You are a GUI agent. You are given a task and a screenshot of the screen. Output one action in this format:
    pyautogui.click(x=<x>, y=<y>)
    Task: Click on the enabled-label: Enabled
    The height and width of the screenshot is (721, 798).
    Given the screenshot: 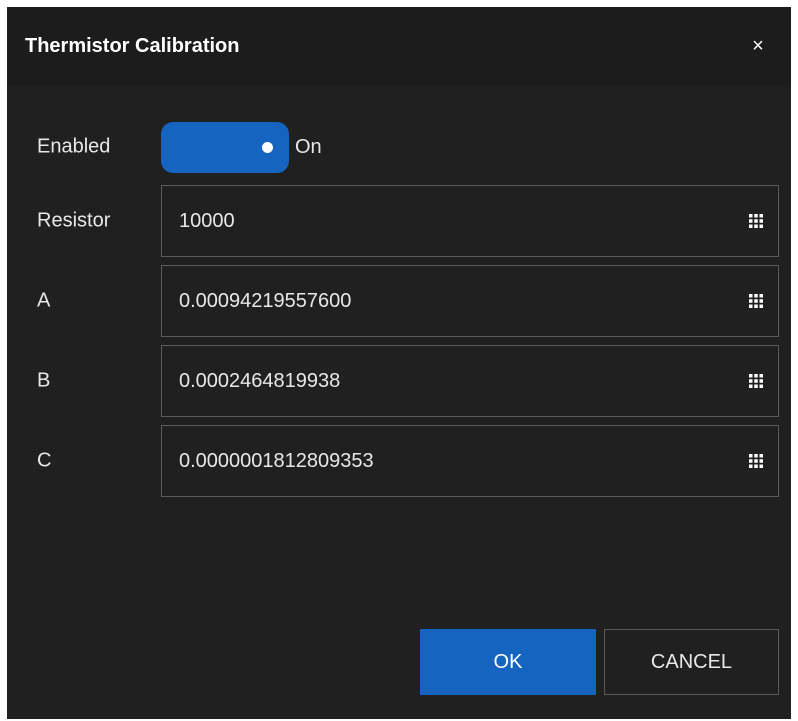 What is the action you would take?
    pyautogui.click(x=74, y=146)
    